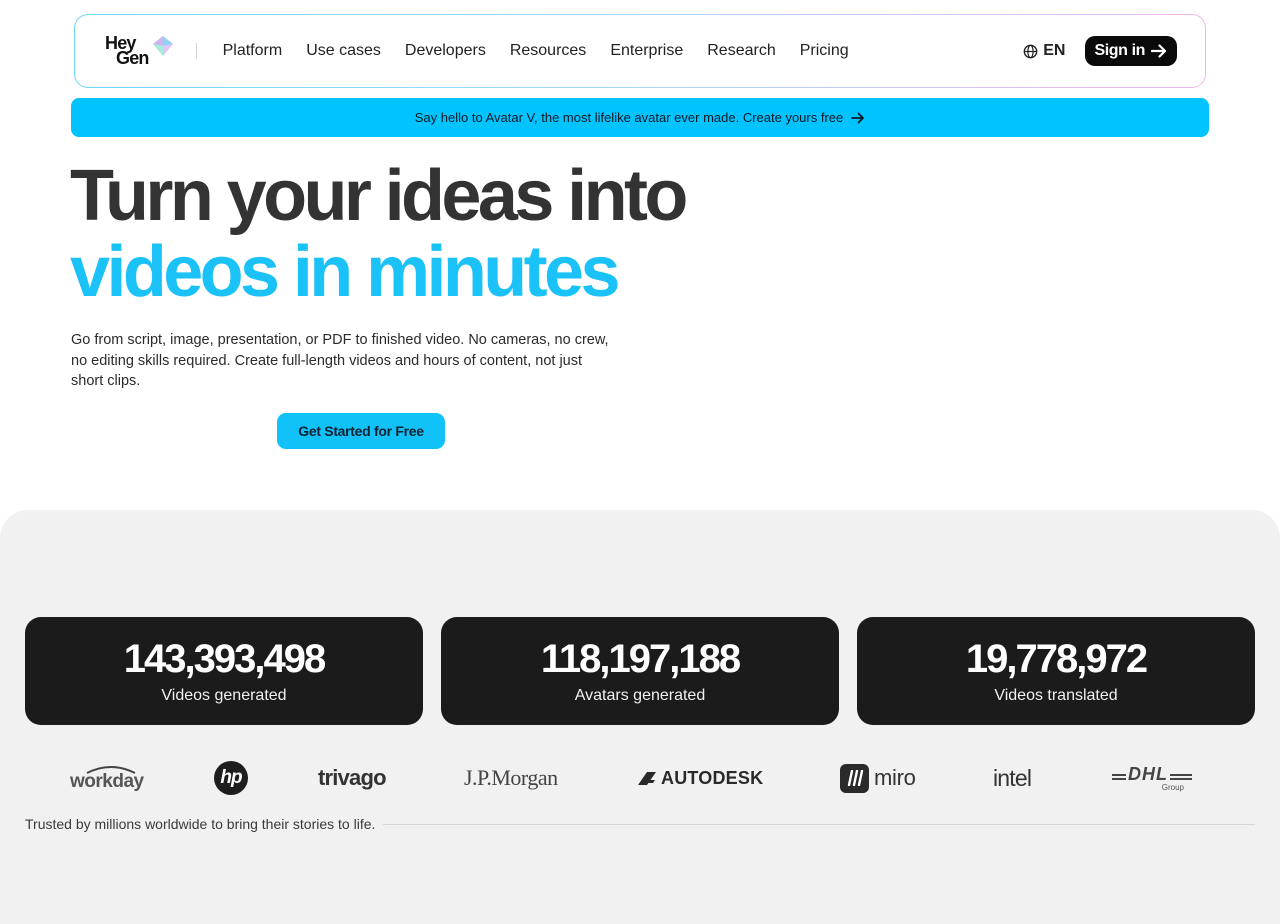  I want to click on intel-logo: intel, so click(1012, 778).